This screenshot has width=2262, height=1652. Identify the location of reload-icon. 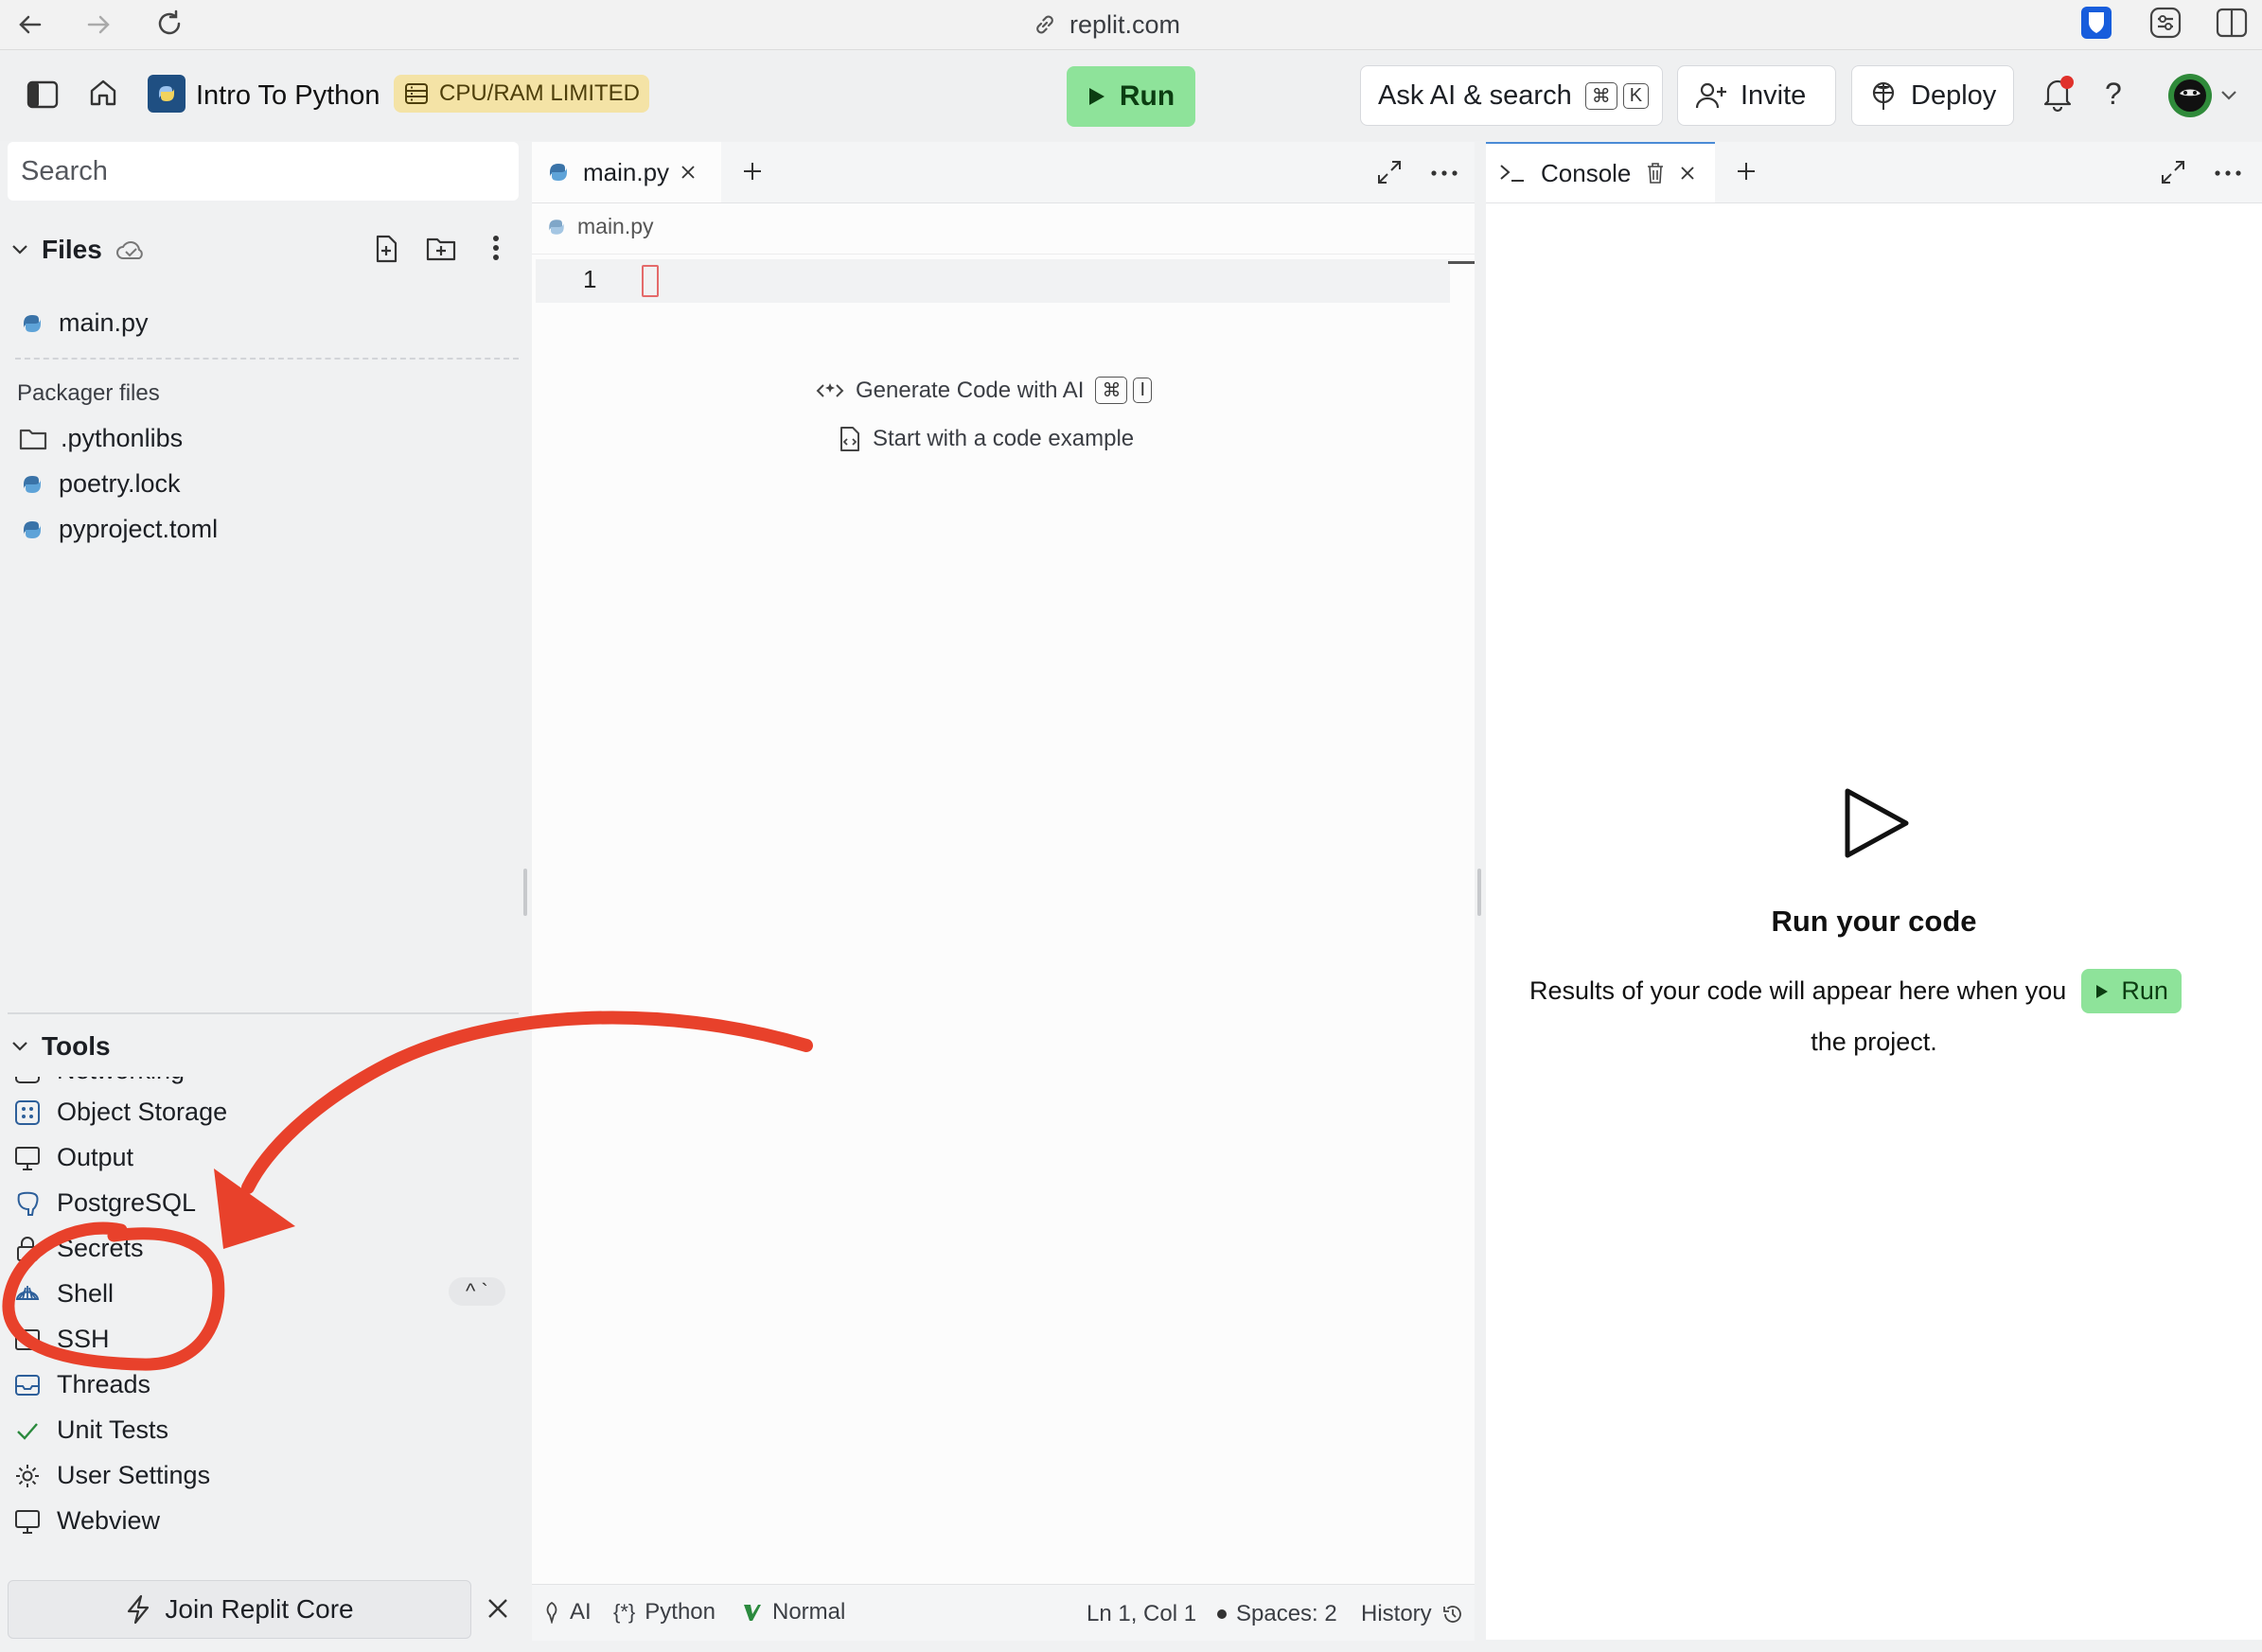
(169, 24).